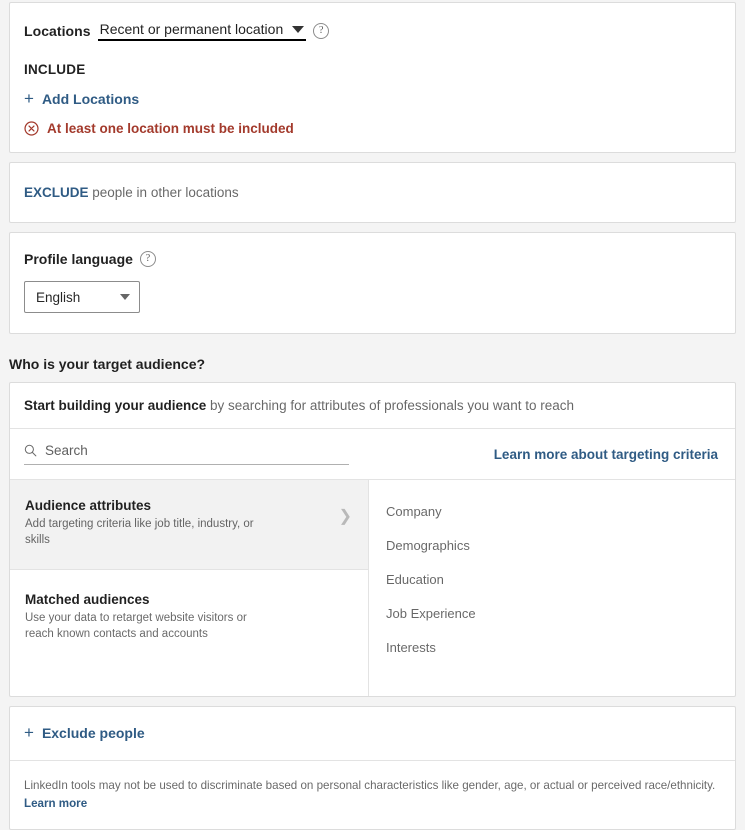 The height and width of the screenshot is (830, 745). What do you see at coordinates (87, 599) in the screenshot?
I see `matched-audiences-title: Matched audiences` at bounding box center [87, 599].